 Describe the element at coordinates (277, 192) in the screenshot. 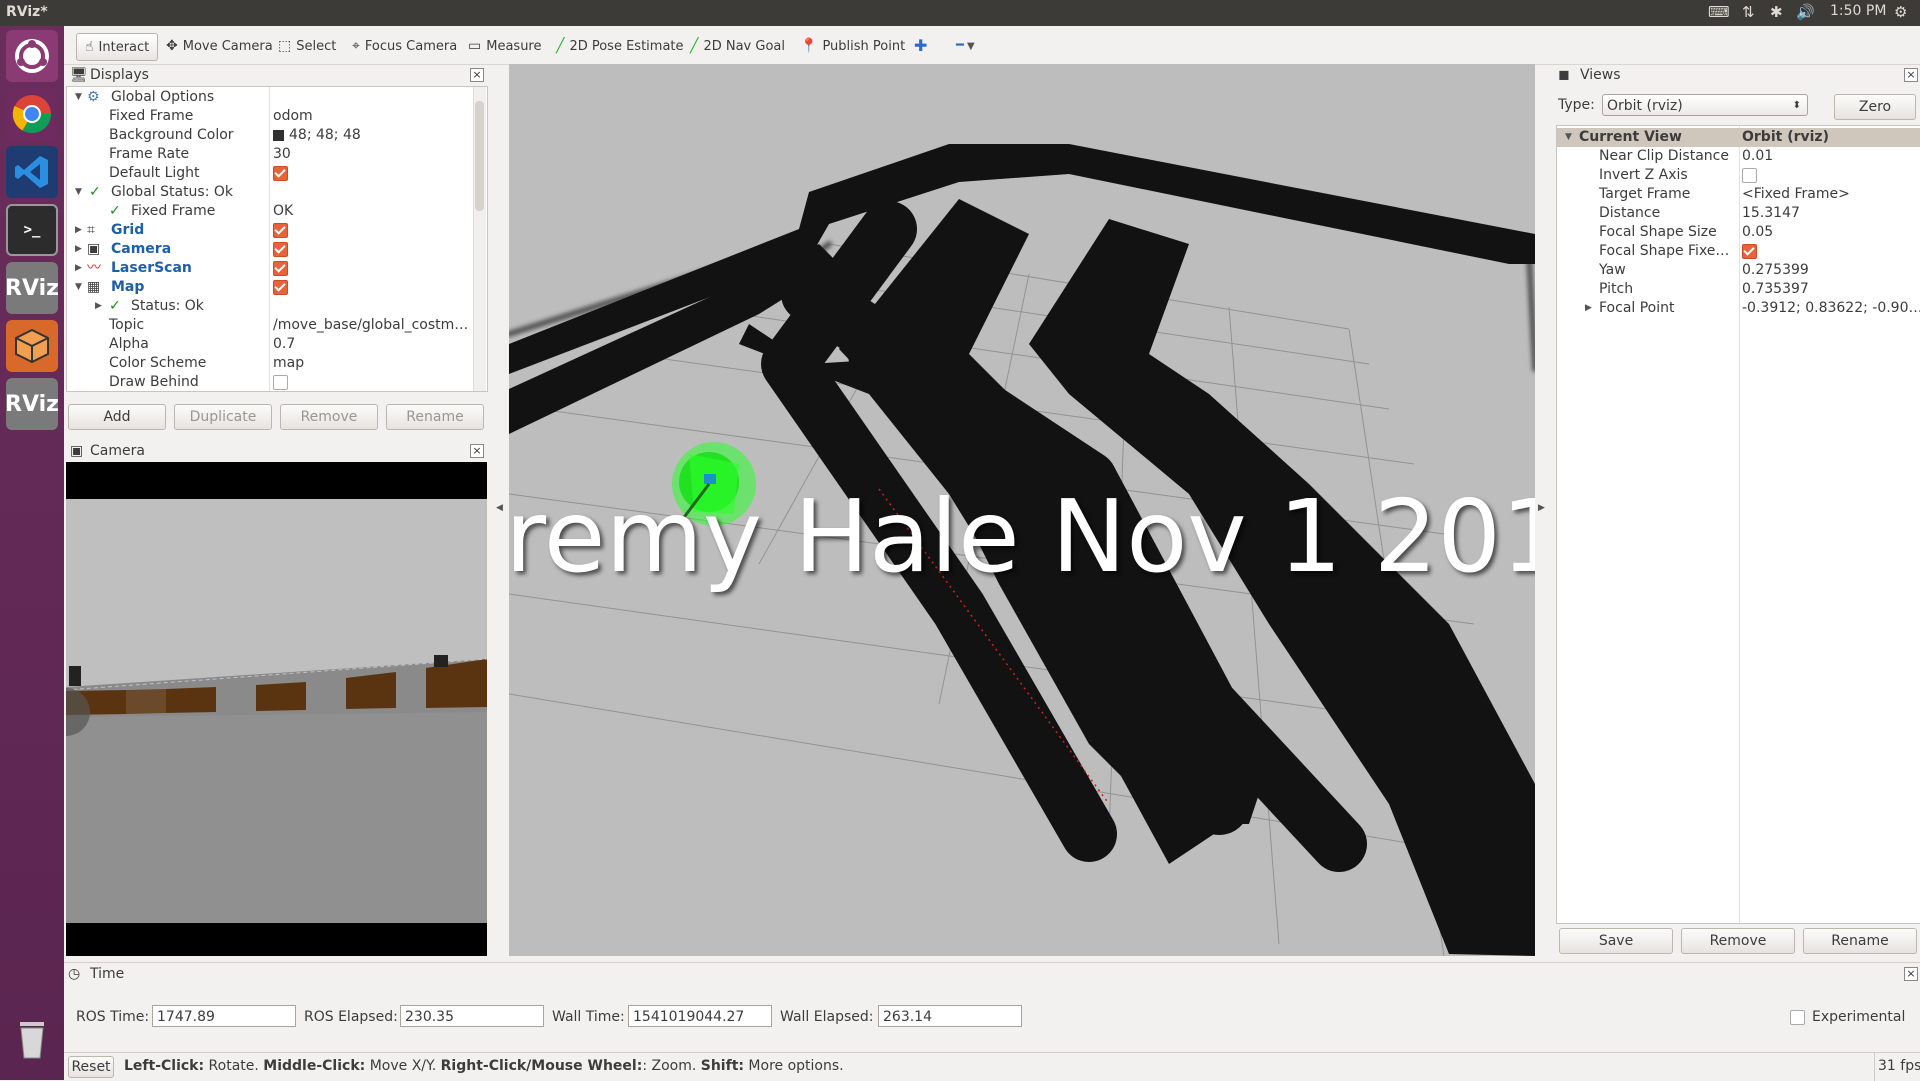

I see `tree-row-global-status: ▼ ✓ Global Status: Ok` at that location.